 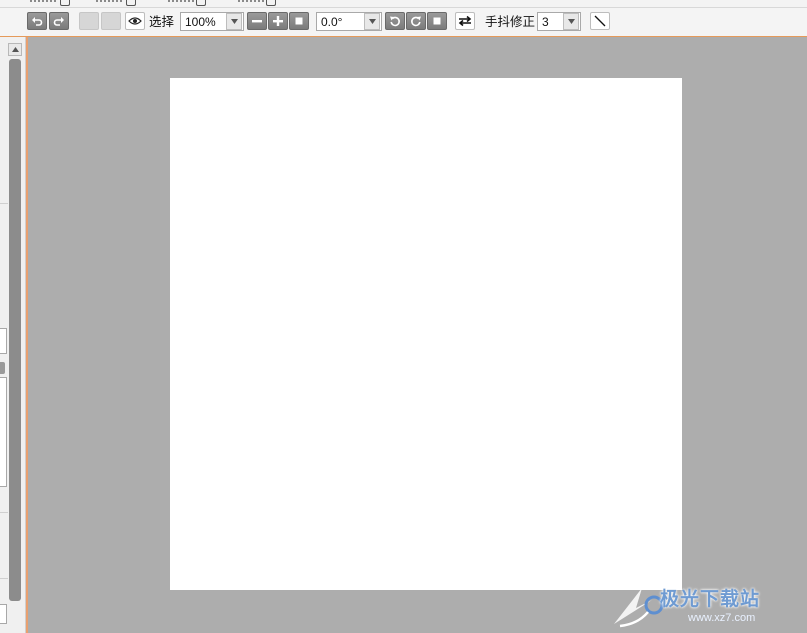 What do you see at coordinates (340, 21) in the screenshot?
I see `rotation-input` at bounding box center [340, 21].